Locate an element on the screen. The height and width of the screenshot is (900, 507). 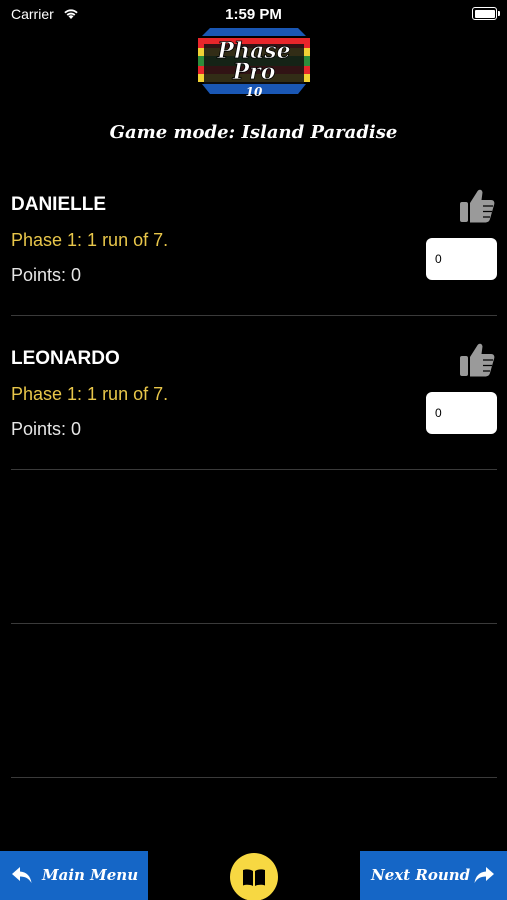
battery-icon is located at coordinates (484, 13).